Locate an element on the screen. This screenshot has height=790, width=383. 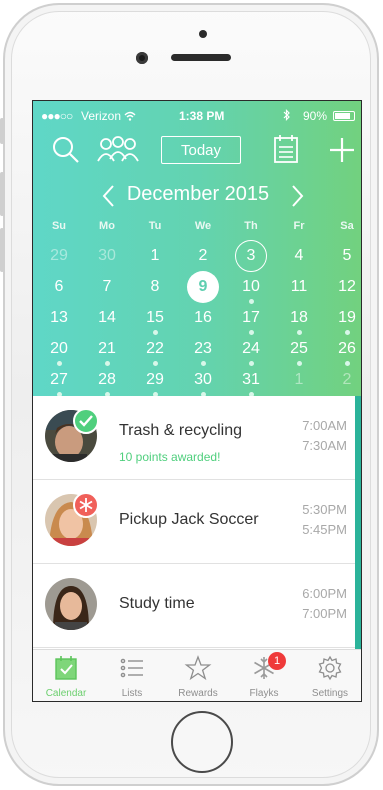
calendar-day: 12 is located at coordinates (346, 287).